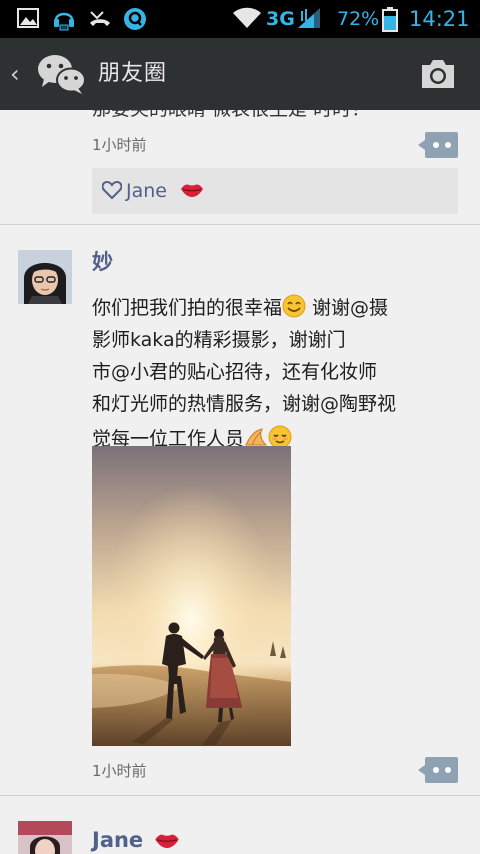  I want to click on post-text-line: 市@小君的贴心招待，还有化妆师, so click(235, 372).